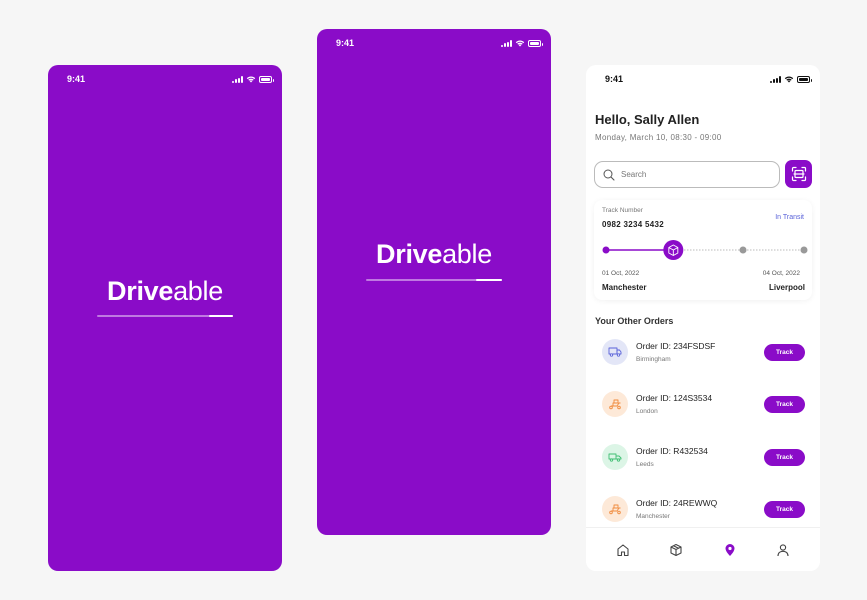 The height and width of the screenshot is (600, 867). I want to click on user-icon, so click(783, 549).